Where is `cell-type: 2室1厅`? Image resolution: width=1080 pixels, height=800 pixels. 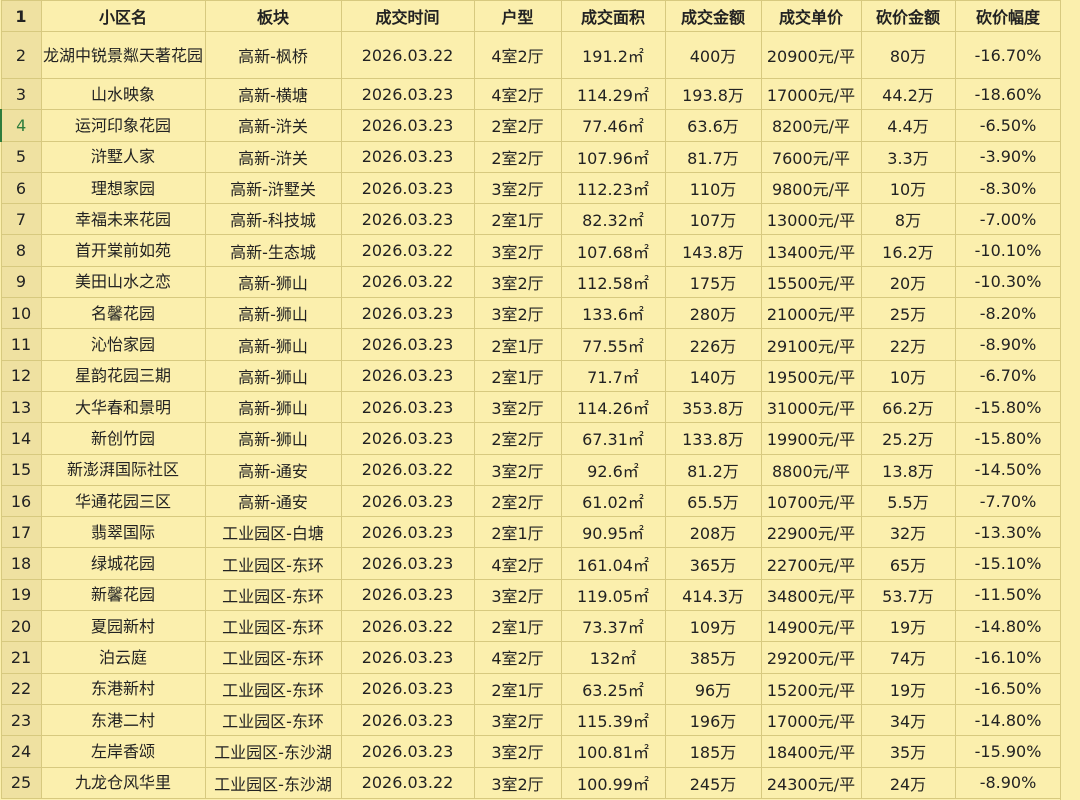 cell-type: 2室1厅 is located at coordinates (517, 532).